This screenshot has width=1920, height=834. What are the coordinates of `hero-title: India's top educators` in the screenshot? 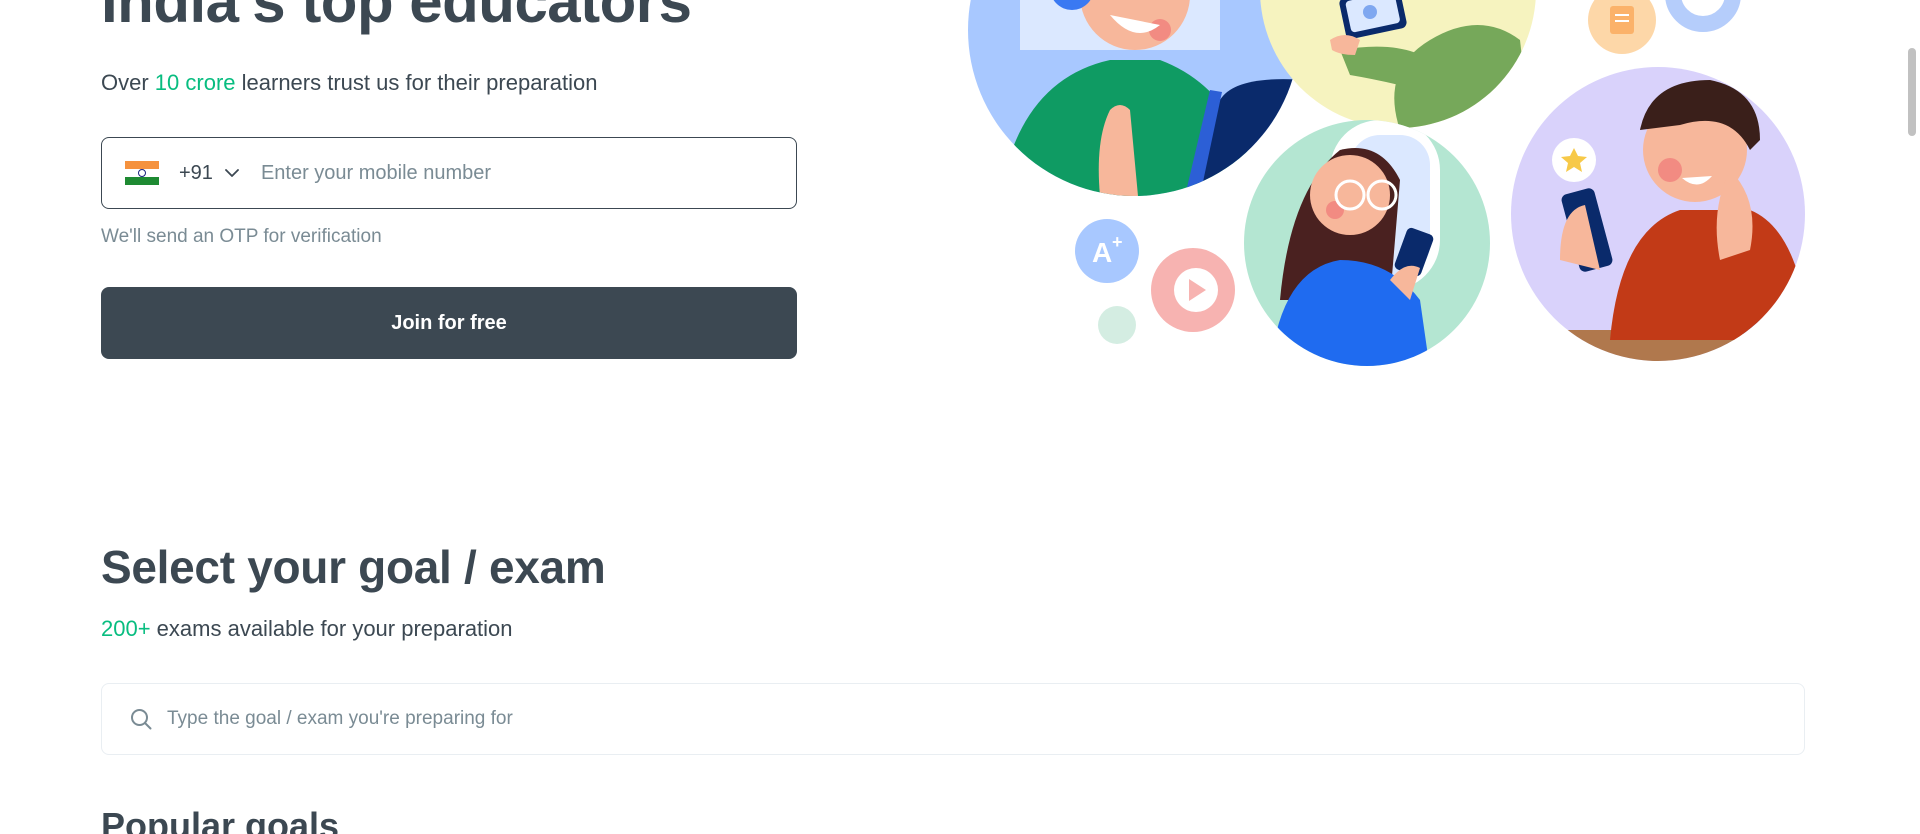 It's located at (396, 17).